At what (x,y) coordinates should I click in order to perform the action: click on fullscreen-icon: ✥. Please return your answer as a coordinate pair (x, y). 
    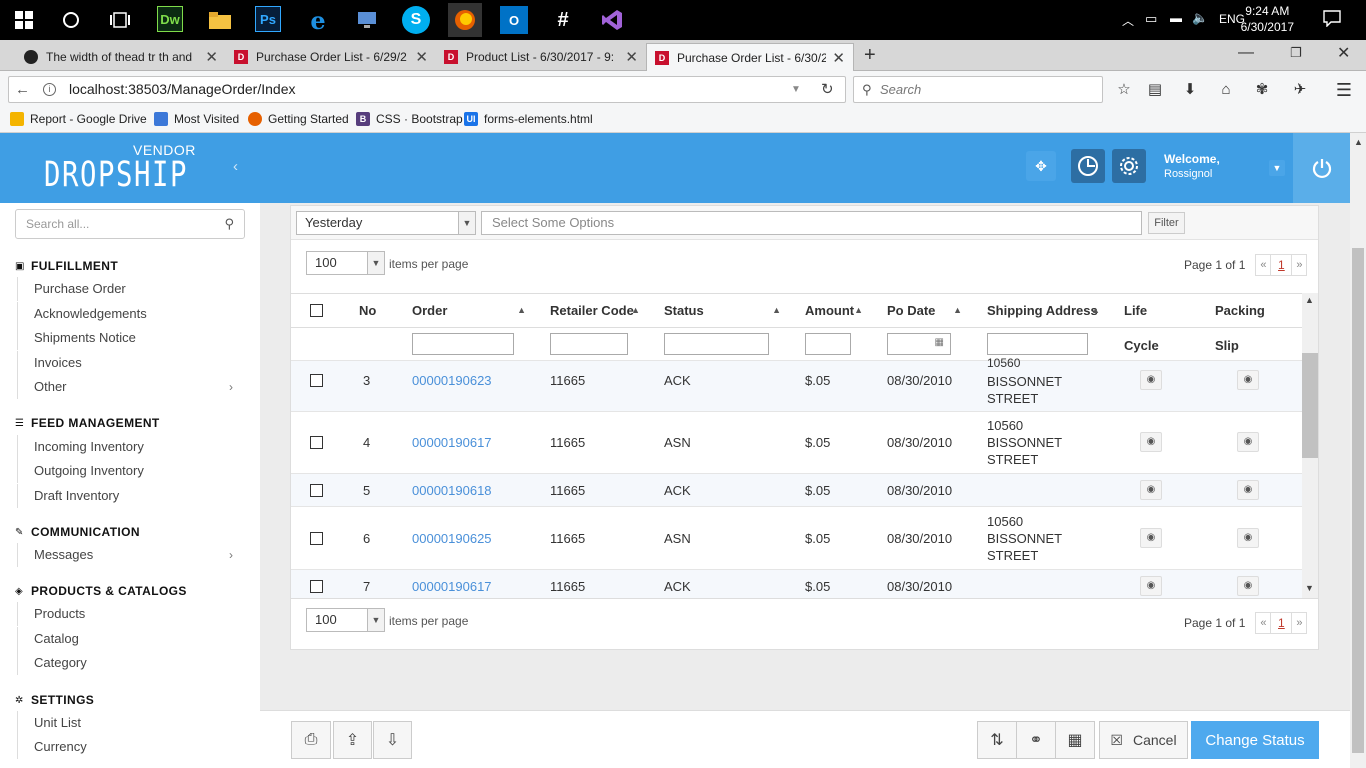
    Looking at the image, I should click on (1041, 166).